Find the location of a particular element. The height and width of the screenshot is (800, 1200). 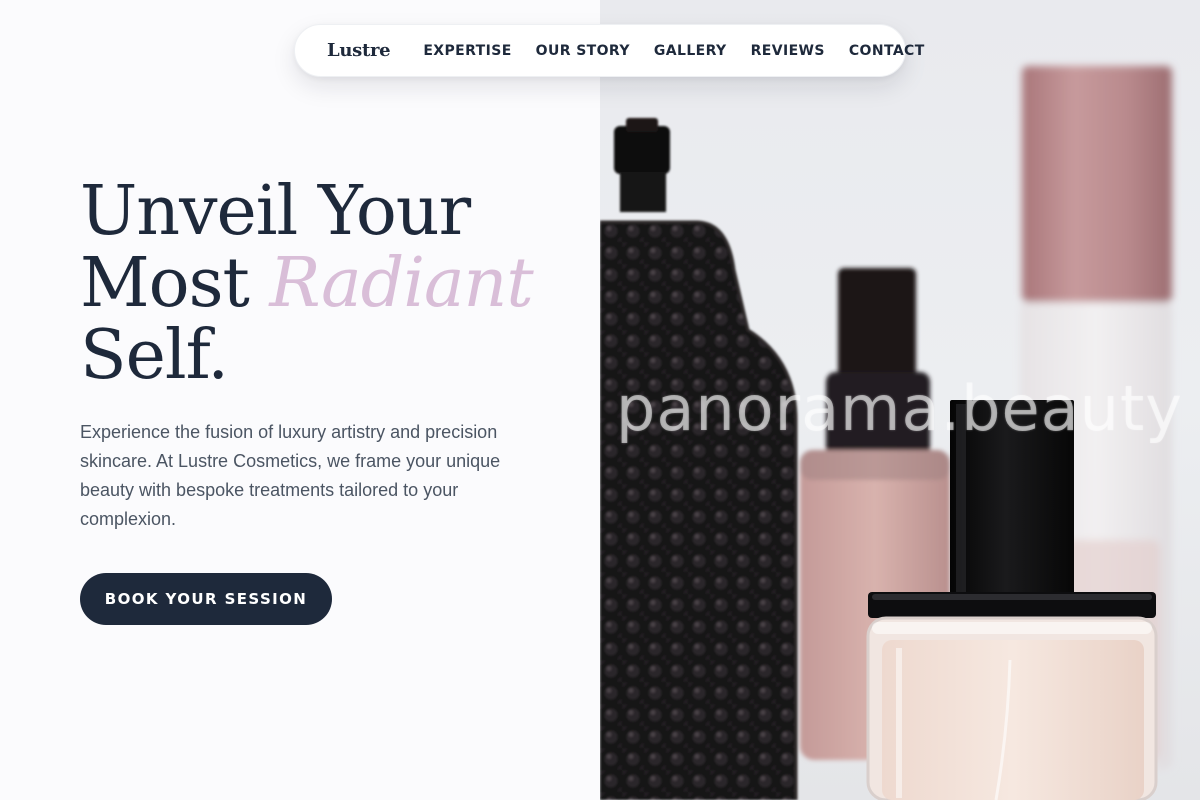

nav-link-our-story: OUR STORY is located at coordinates (583, 51).